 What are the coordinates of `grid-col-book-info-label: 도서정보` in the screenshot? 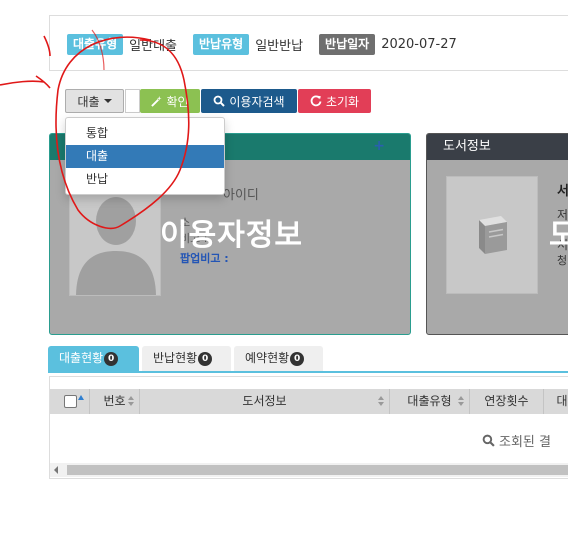 It's located at (264, 401).